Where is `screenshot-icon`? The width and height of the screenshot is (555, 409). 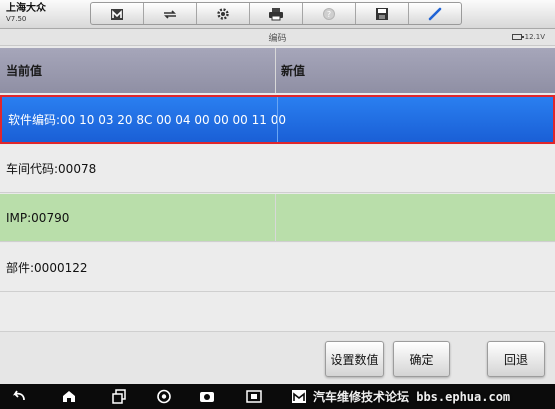 screenshot-icon is located at coordinates (254, 396).